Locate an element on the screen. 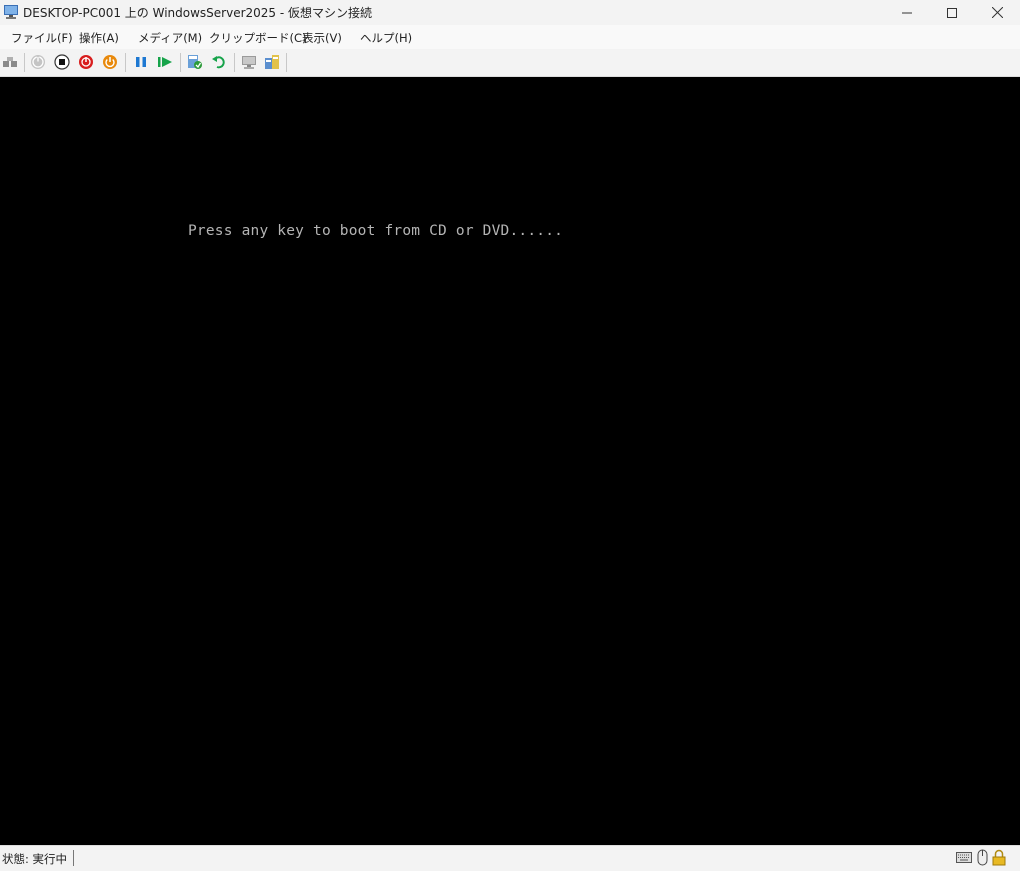  menu-action: 操作(A) is located at coordinates (99, 38).